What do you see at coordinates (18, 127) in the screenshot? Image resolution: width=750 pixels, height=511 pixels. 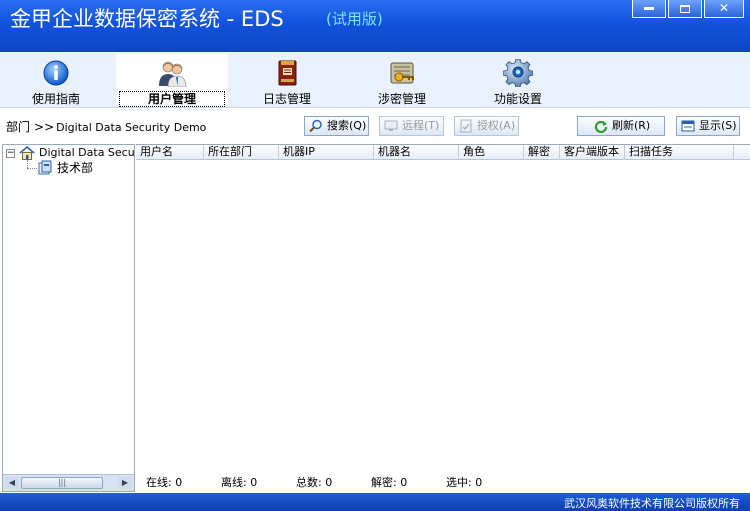 I see `breadcrumb-label: 部门` at bounding box center [18, 127].